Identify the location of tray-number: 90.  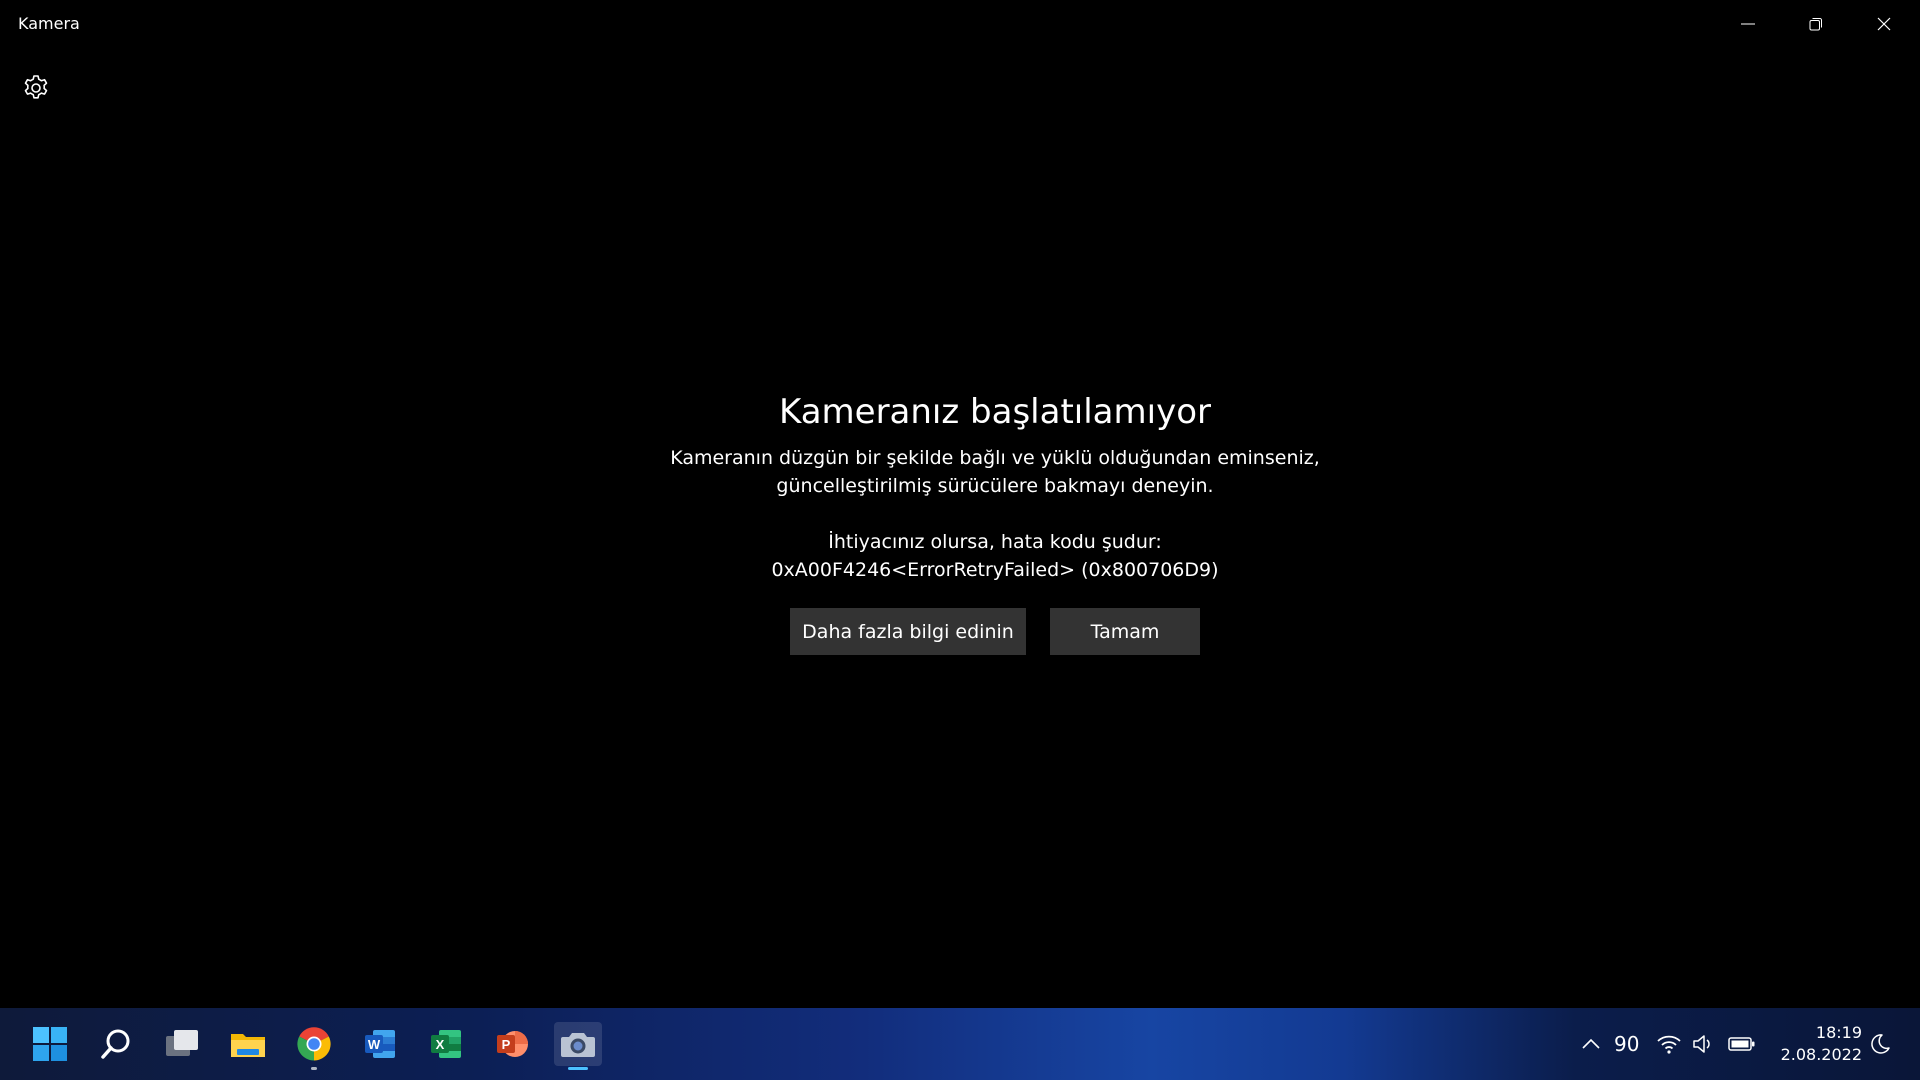
(1626, 1044).